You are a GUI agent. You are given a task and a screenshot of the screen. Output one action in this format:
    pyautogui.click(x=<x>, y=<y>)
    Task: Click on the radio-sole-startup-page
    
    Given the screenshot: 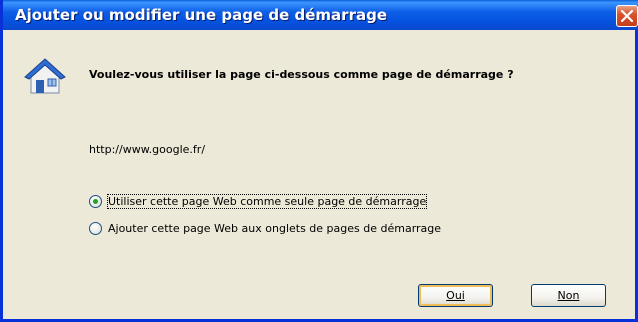 What is the action you would take?
    pyautogui.click(x=95, y=201)
    